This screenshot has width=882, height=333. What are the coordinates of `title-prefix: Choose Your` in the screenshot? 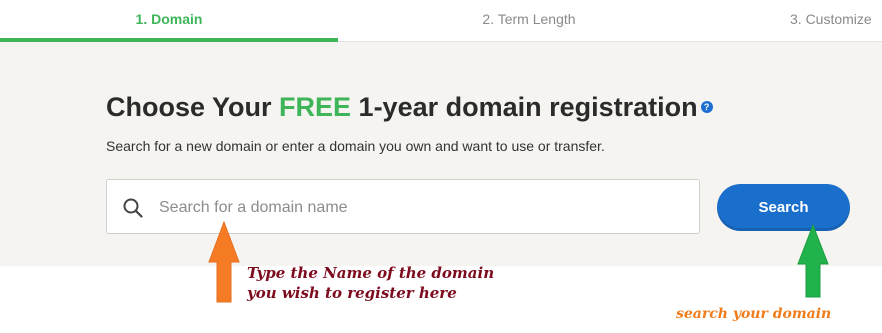 It's located at (193, 107).